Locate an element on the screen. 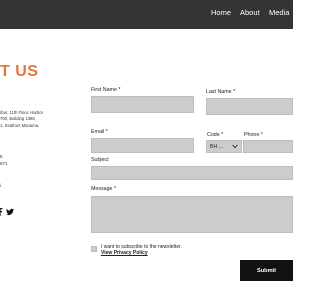 The image size is (320, 293). nav-media-link: Media is located at coordinates (279, 12).